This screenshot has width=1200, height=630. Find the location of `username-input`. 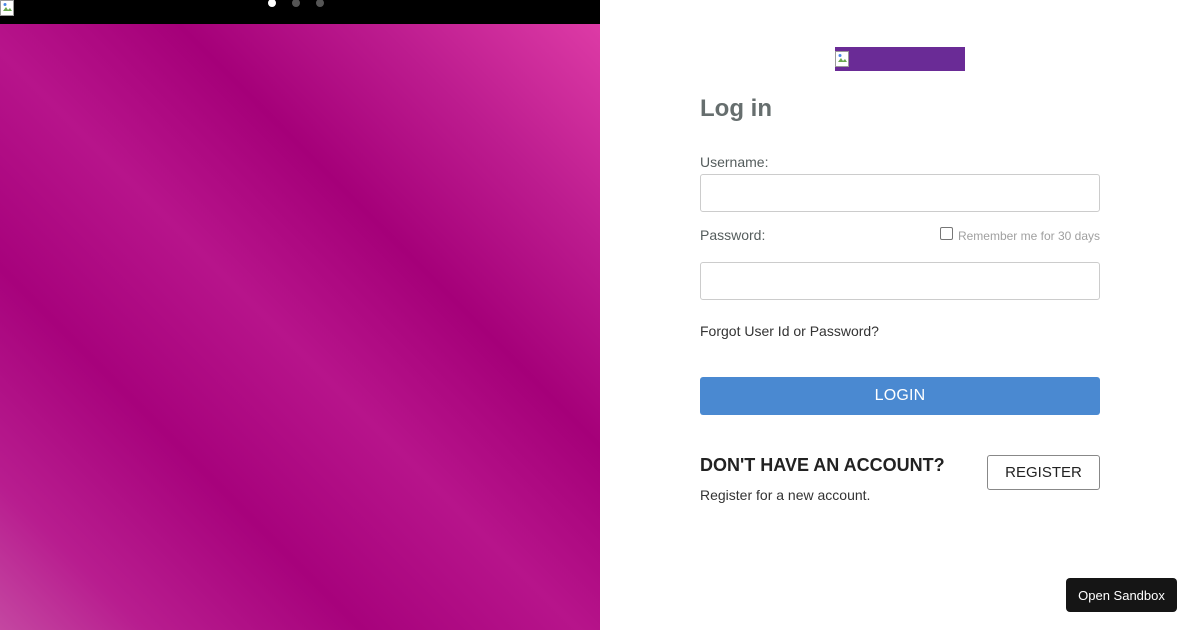

username-input is located at coordinates (900, 193).